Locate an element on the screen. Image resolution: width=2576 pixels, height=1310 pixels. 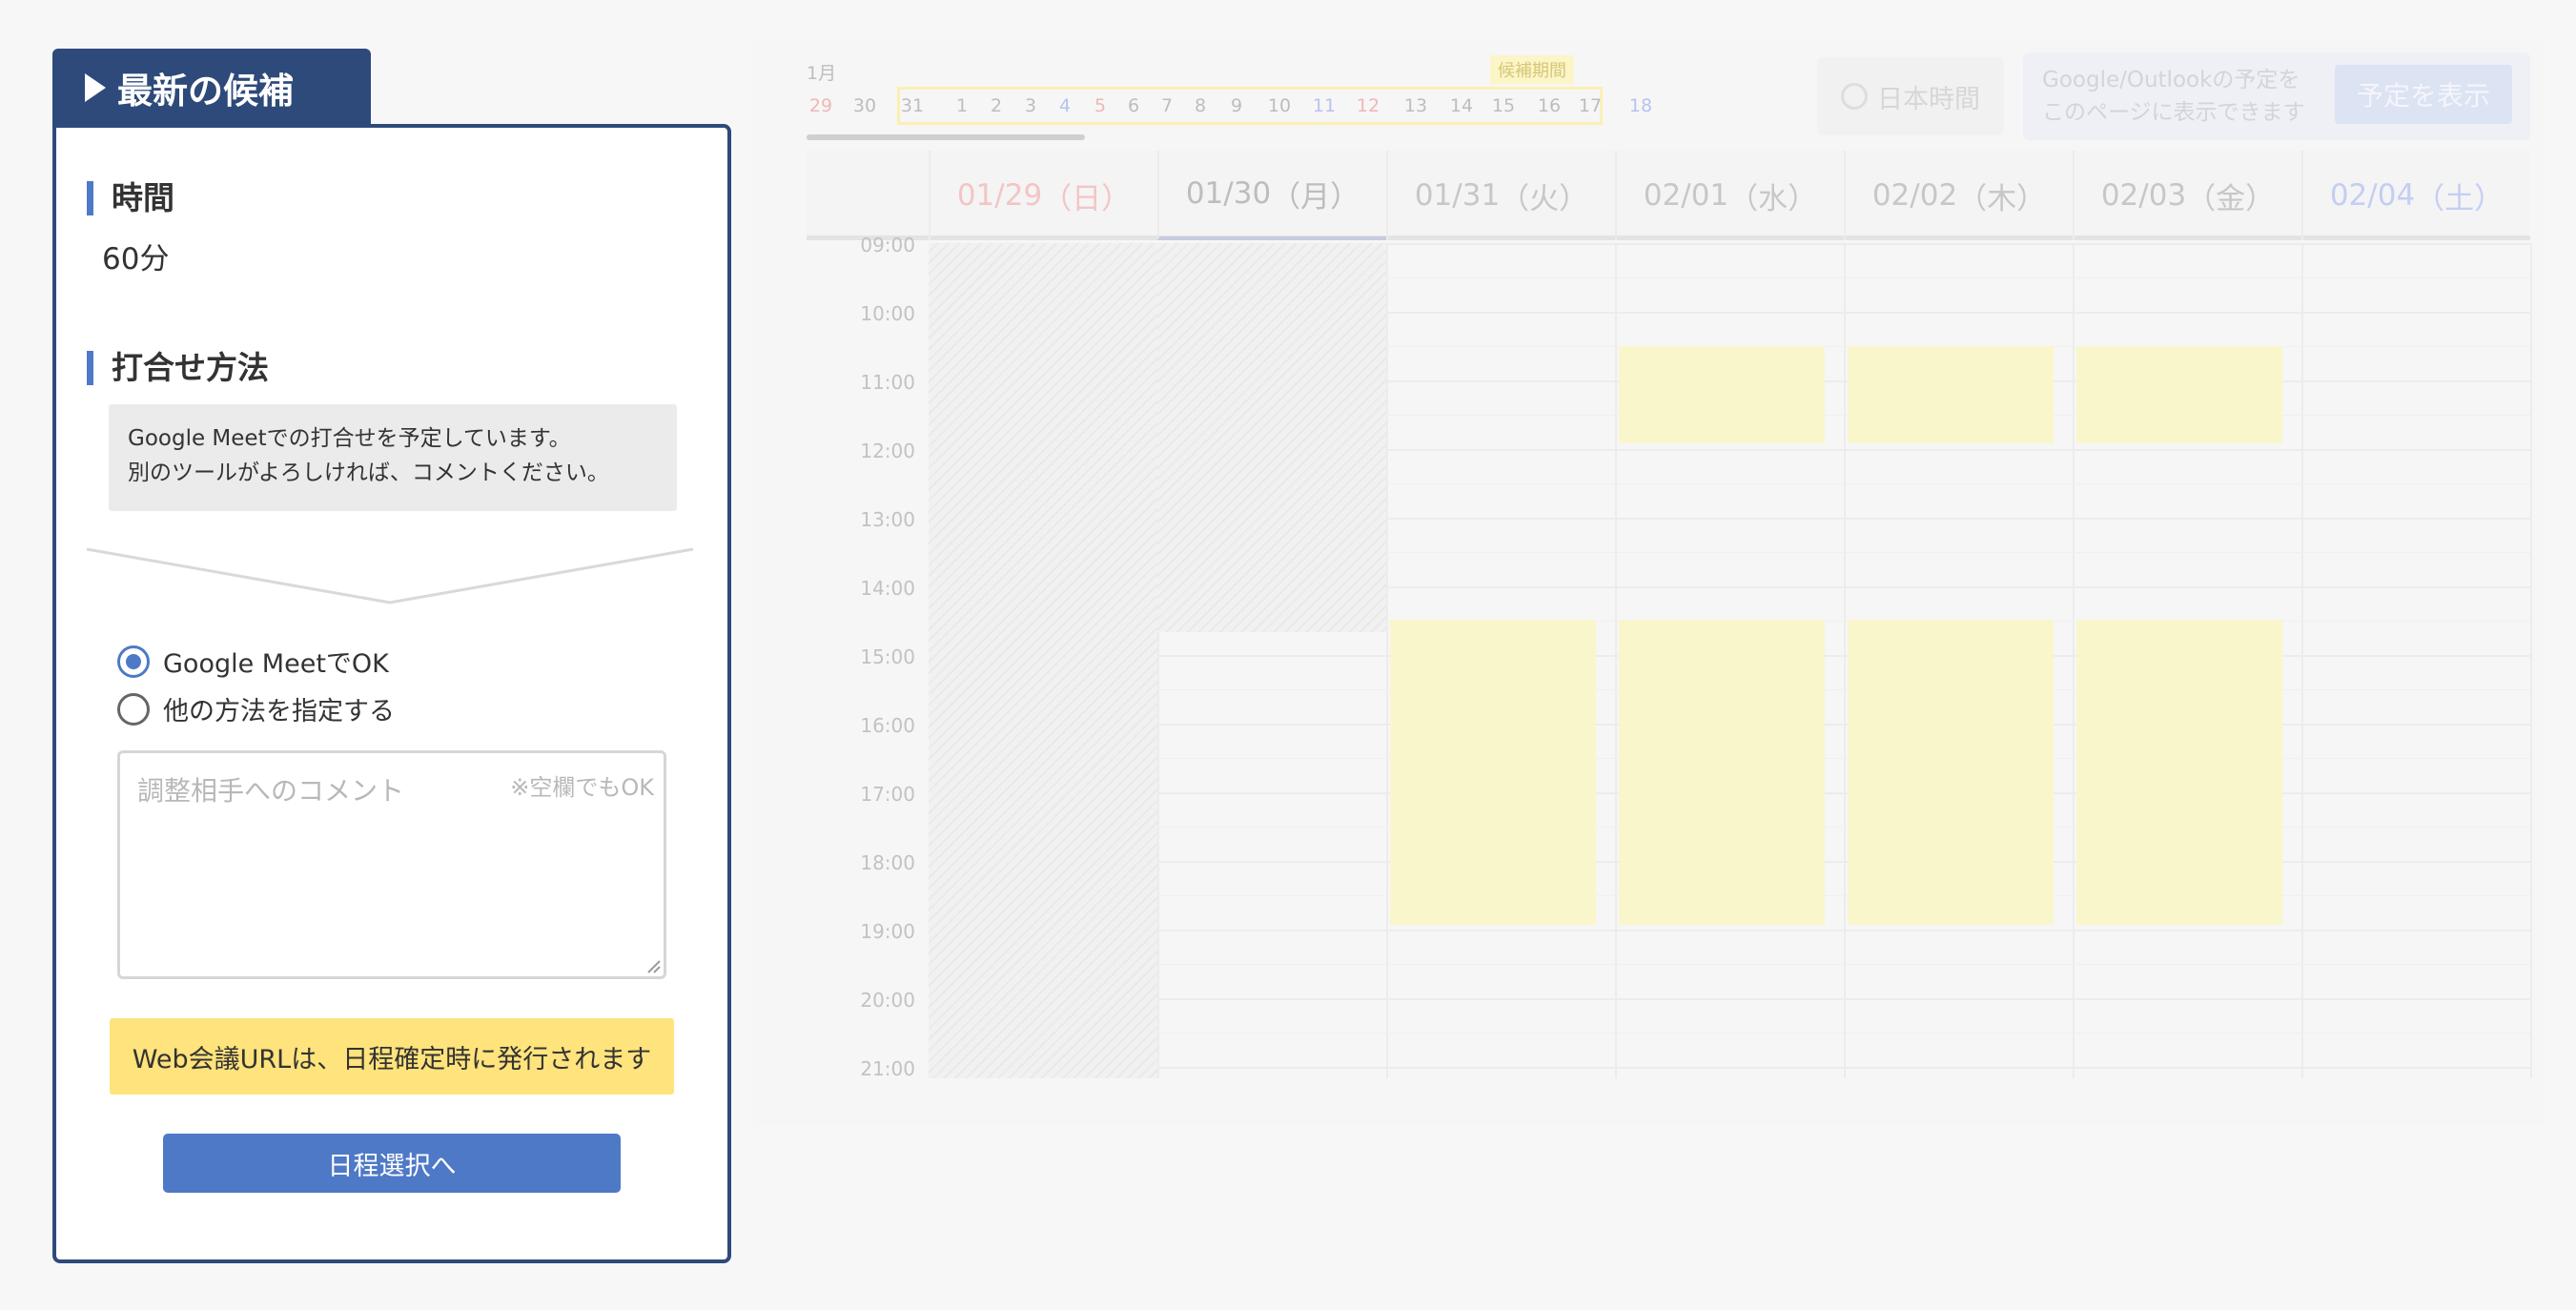
external-calendar-text: Google/Outlookの予定を このページに表示できます is located at coordinates (2180, 96).